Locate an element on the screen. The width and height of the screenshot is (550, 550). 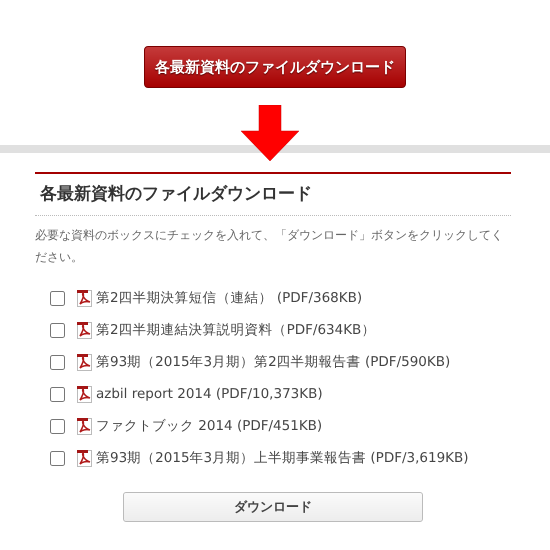
file-label: 第93期（2015年3月期）上半期事業報告書 (PDF/3,619KB) is located at coordinates (282, 458).